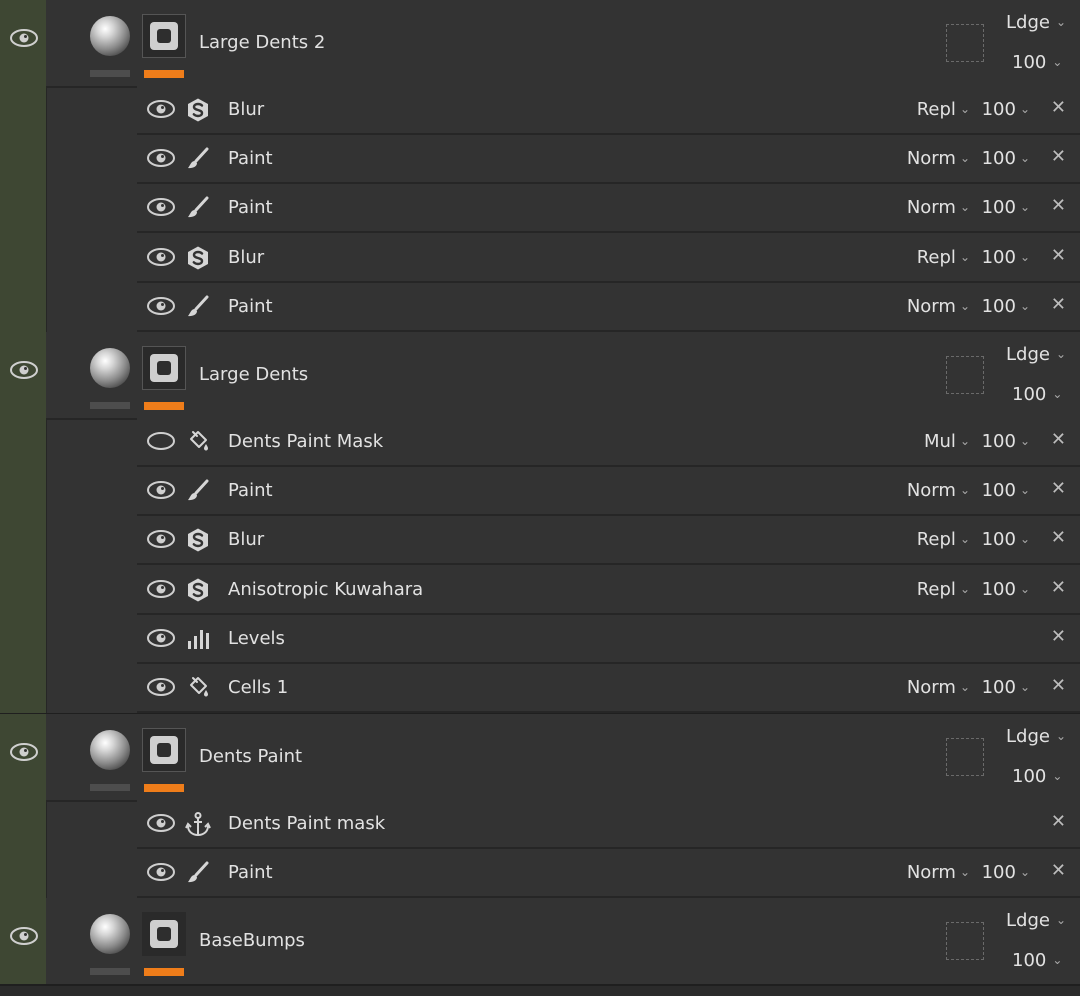  I want to click on effect-name: Levels, so click(256, 638).